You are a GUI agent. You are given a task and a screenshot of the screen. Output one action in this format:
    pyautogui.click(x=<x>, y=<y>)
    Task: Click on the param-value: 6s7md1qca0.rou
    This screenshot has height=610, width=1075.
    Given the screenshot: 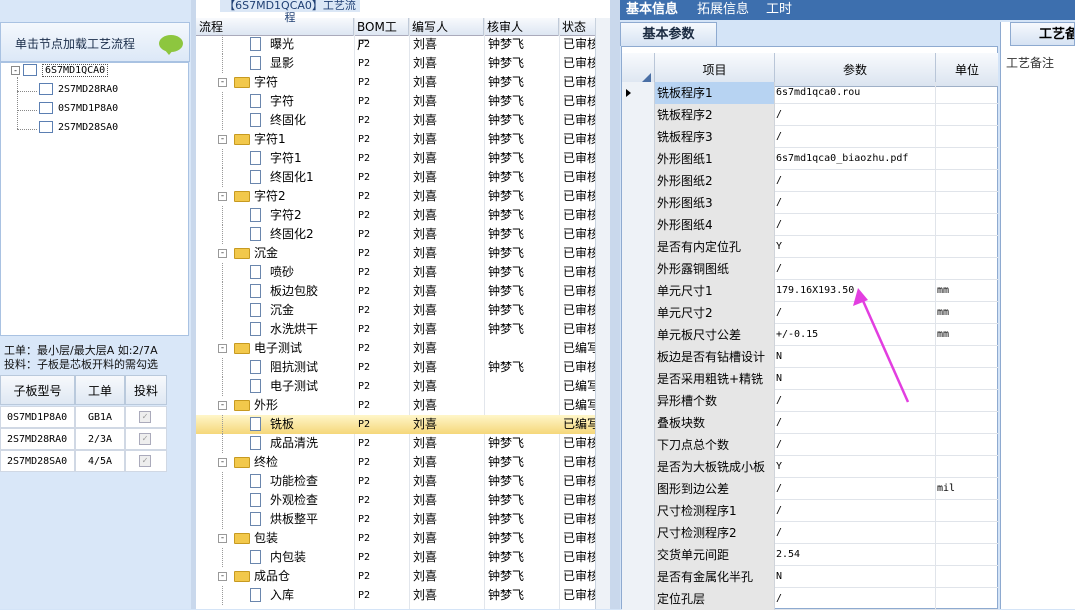 What is the action you would take?
    pyautogui.click(x=855, y=93)
    